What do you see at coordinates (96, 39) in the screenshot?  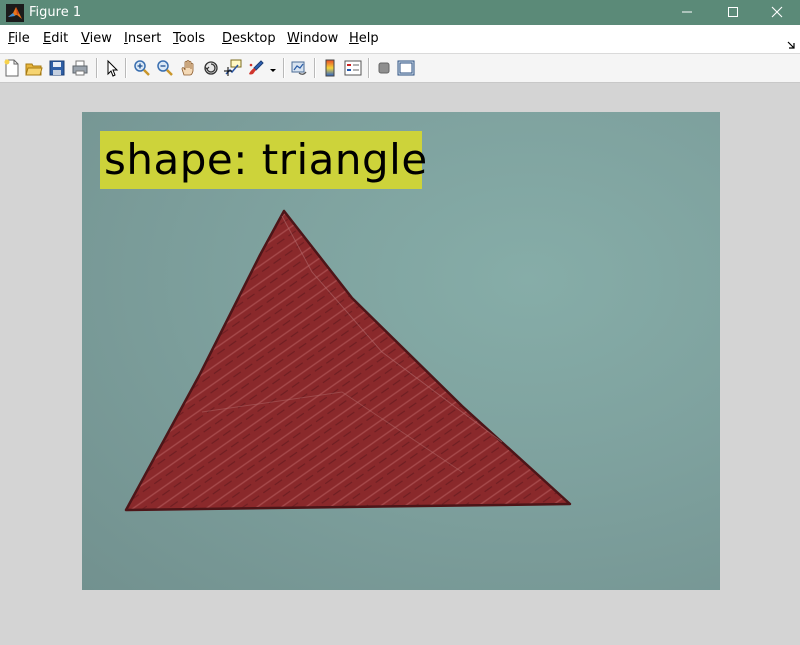 I see `menu-view: View` at bounding box center [96, 39].